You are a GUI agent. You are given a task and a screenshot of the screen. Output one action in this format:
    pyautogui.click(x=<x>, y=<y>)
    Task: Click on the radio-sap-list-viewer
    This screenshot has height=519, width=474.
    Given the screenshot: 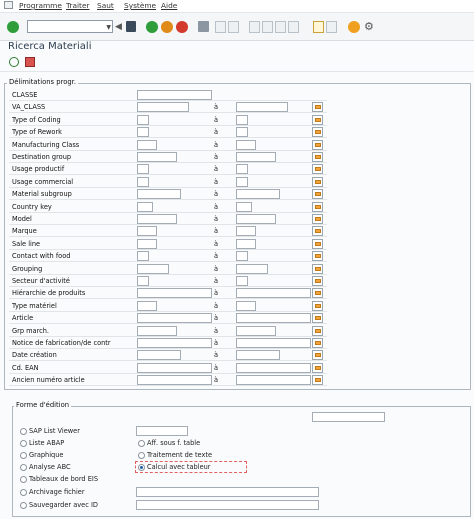 What is the action you would take?
    pyautogui.click(x=23, y=431)
    